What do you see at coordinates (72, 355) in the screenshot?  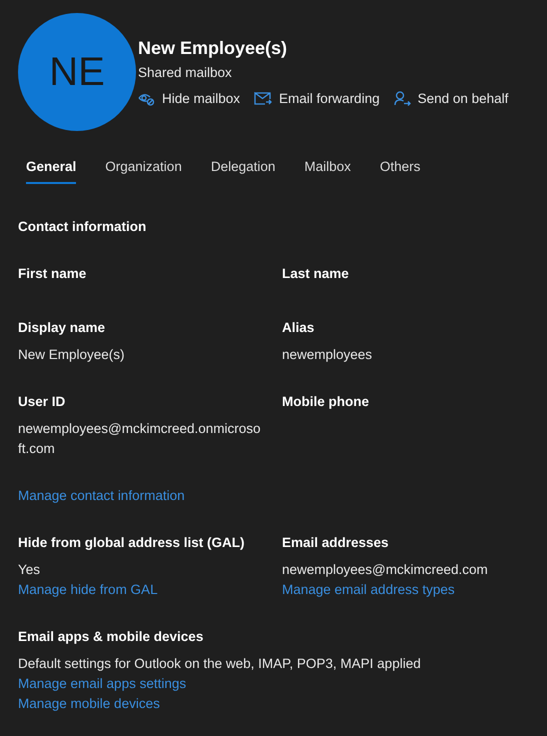 I see `field-value: New Employee(s)` at bounding box center [72, 355].